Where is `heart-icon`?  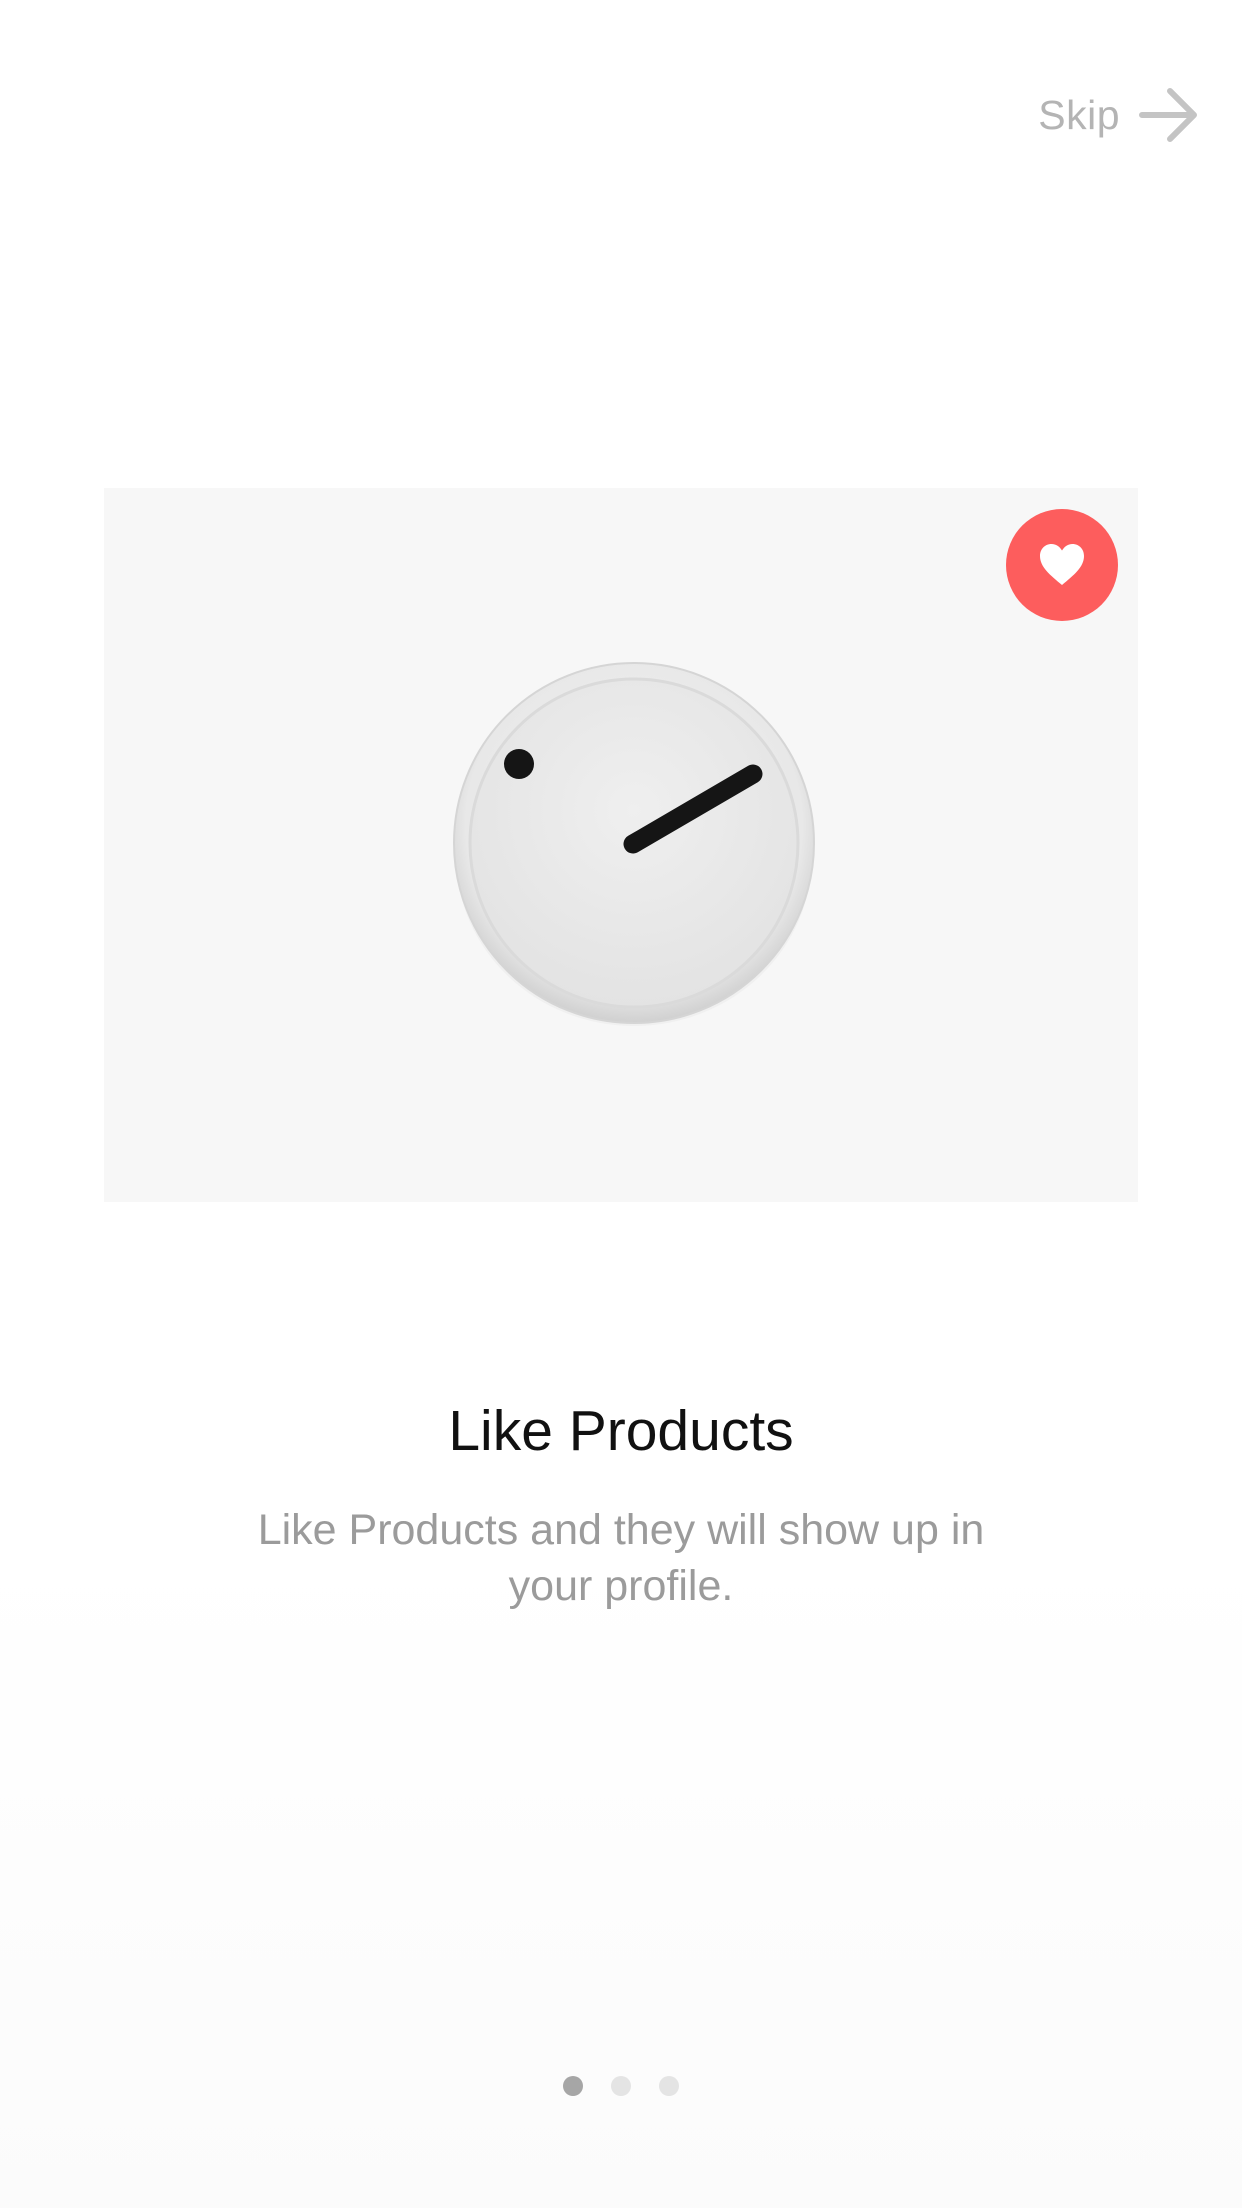
heart-icon is located at coordinates (1062, 564).